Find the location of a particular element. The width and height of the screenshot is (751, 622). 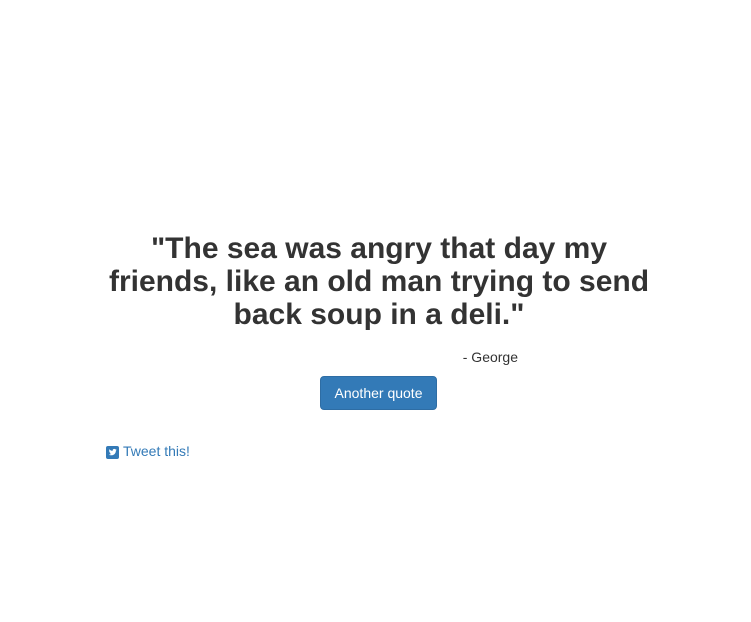

twitter-square-icon is located at coordinates (112, 452).